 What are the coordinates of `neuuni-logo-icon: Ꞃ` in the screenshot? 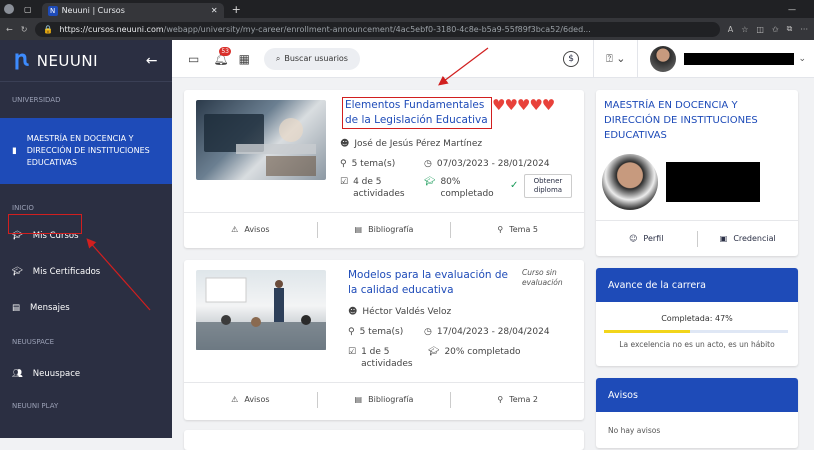 It's located at (21, 60).